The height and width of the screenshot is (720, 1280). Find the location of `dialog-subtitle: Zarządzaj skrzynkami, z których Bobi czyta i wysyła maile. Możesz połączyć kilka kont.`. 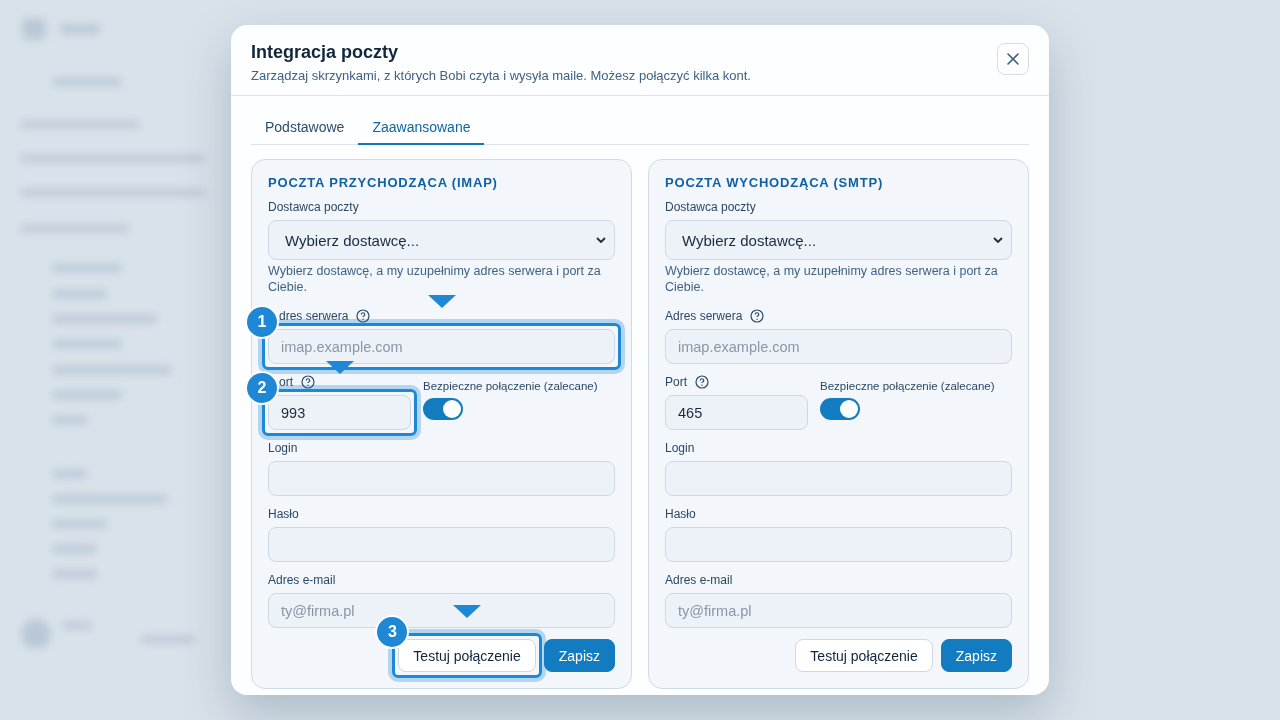

dialog-subtitle: Zarządzaj skrzynkami, z których Bobi czyta i wysyła maile. Możesz połączyć kilka kont. is located at coordinates (501, 75).